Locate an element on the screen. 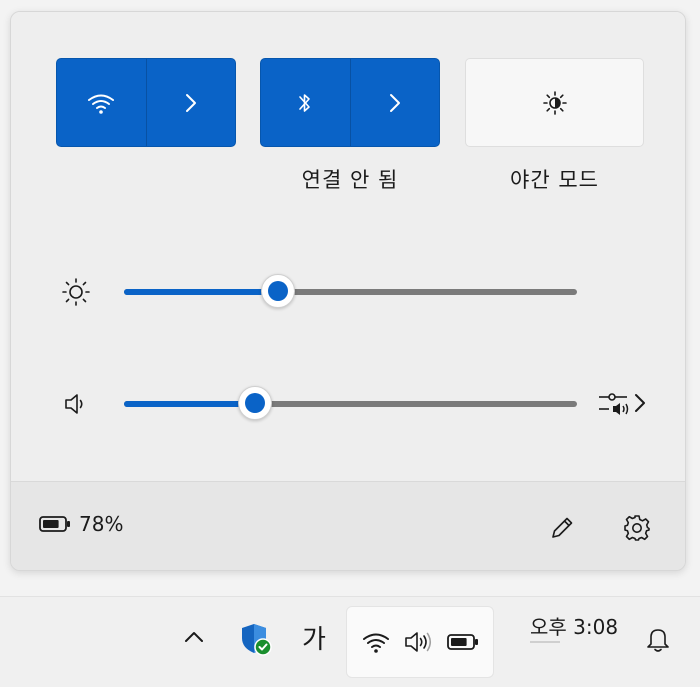 This screenshot has height=687, width=700. defender-shield-icon is located at coordinates (257, 640).